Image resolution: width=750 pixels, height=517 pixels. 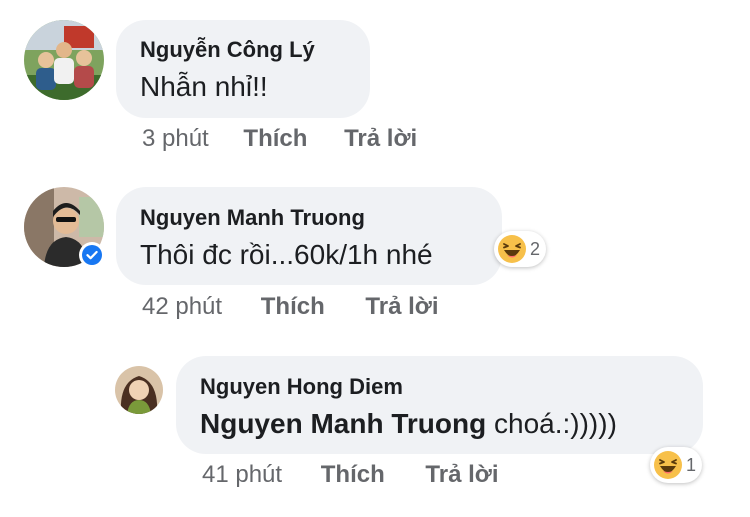 What do you see at coordinates (182, 306) in the screenshot?
I see `comment-time: 42 phút` at bounding box center [182, 306].